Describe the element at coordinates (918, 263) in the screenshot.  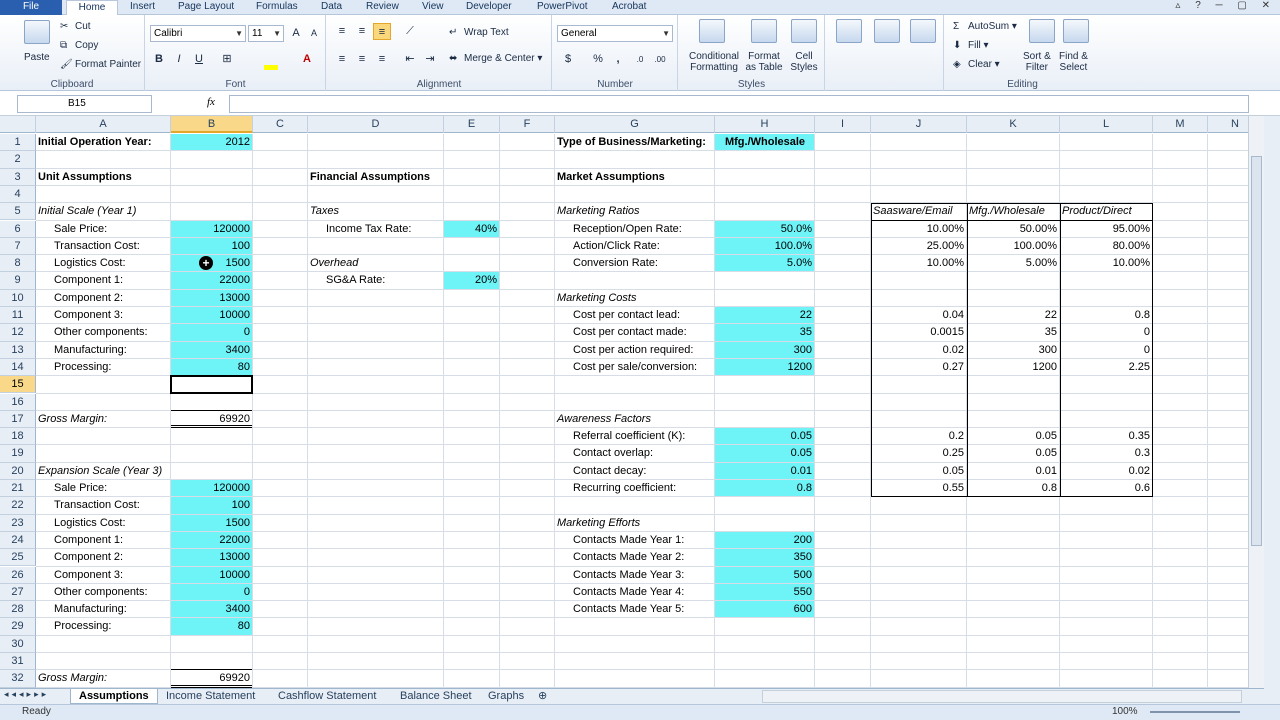
I see `cell-j8: 10.00%` at that location.